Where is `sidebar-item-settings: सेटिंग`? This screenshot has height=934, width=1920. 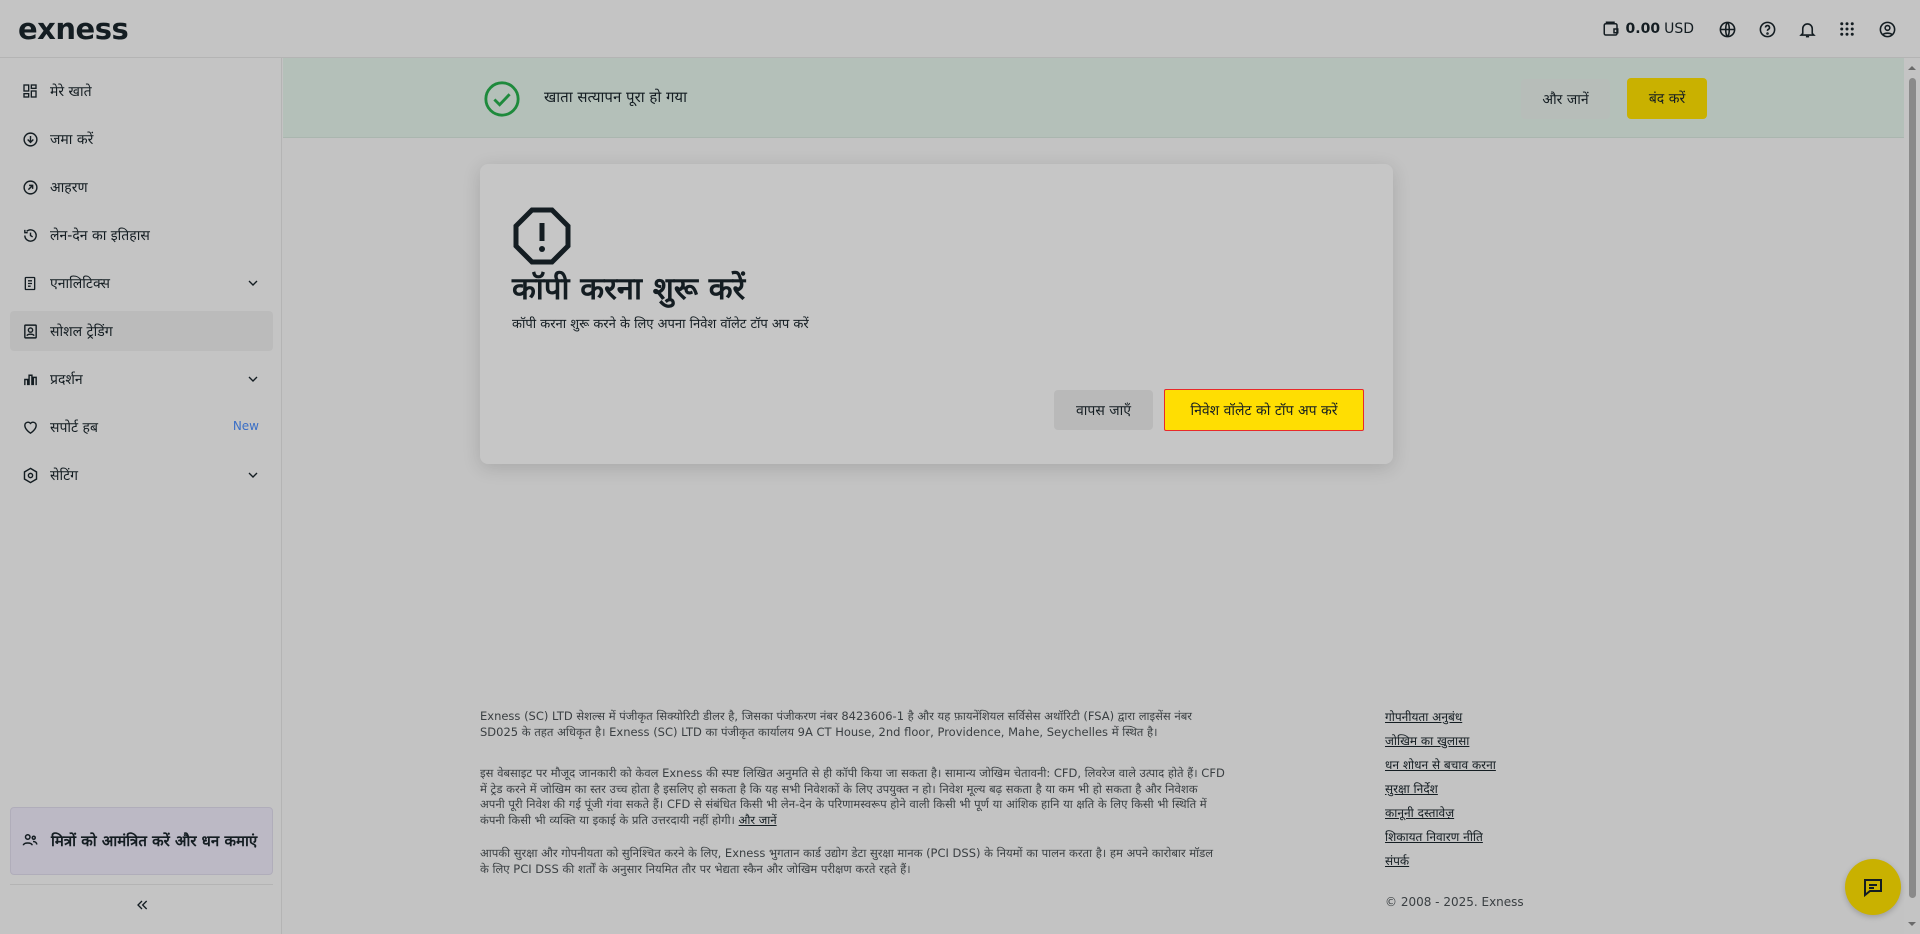
sidebar-item-settings: सेटिंग is located at coordinates (141, 475).